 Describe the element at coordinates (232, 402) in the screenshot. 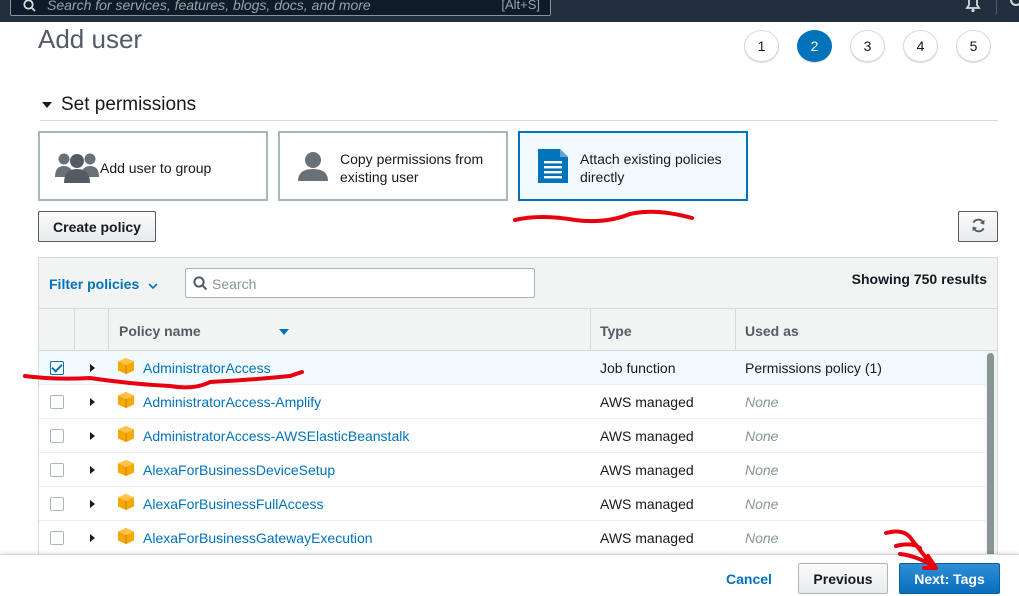

I see `policy-name-link: AdministratorAccess-Amplify` at that location.